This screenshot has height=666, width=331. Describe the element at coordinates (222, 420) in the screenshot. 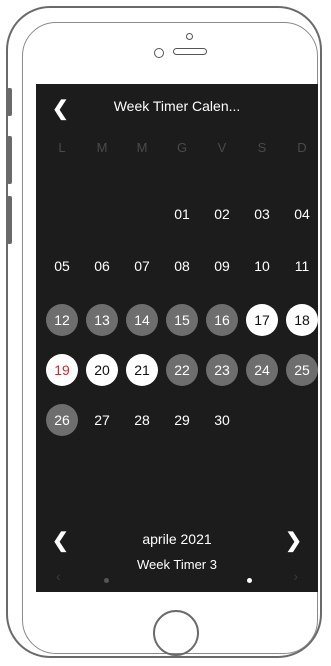

I see `calendar-day: 30` at that location.